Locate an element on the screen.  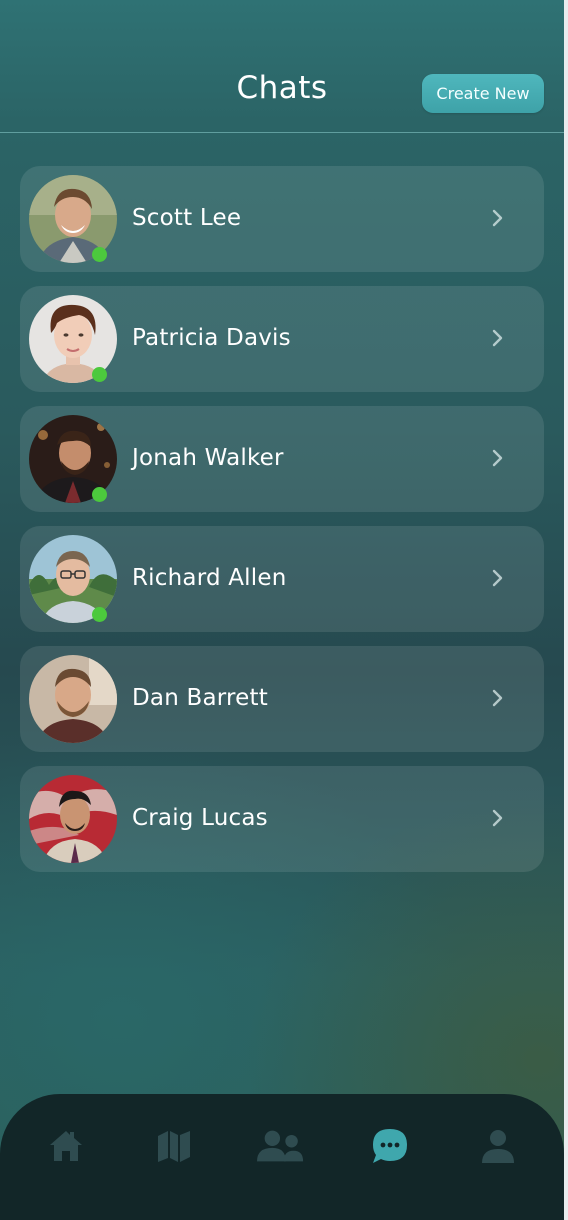
chat-name: Scott Lee is located at coordinates (187, 218).